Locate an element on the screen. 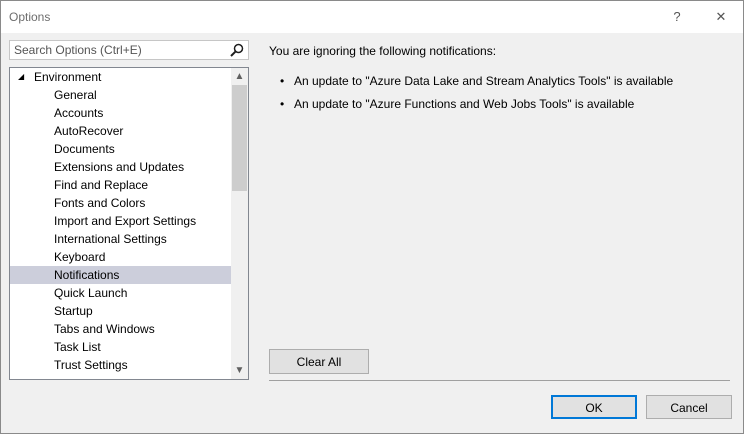  search-box is located at coordinates (129, 50).